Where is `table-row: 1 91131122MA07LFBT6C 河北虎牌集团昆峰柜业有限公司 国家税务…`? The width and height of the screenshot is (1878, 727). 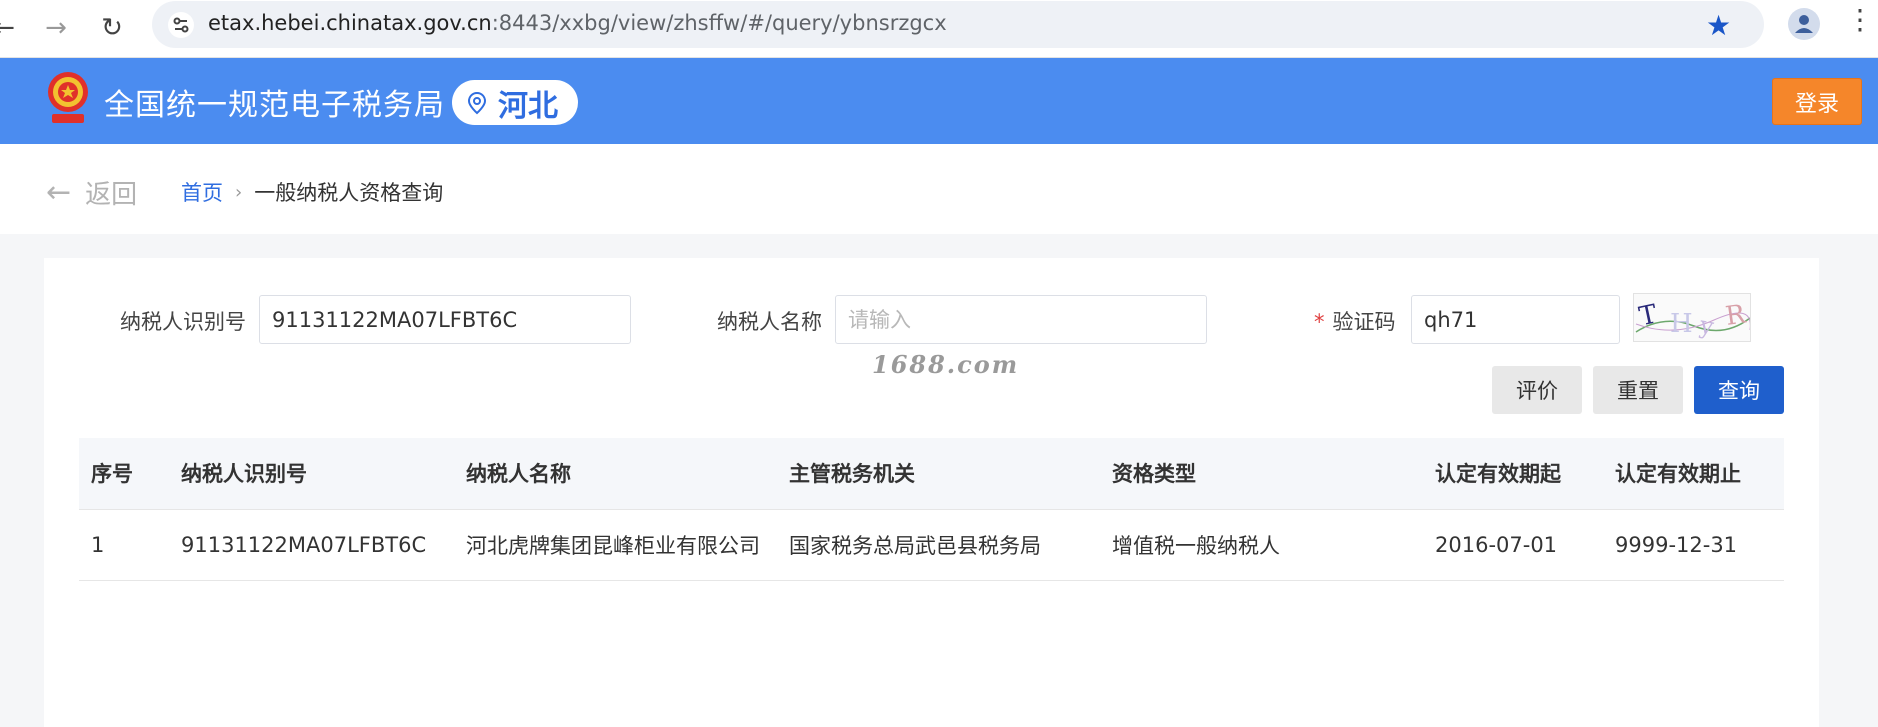
table-row: 1 91131122MA07LFBT6C 河北虎牌集团昆峰柜业有限公司 国家税务… is located at coordinates (931, 545).